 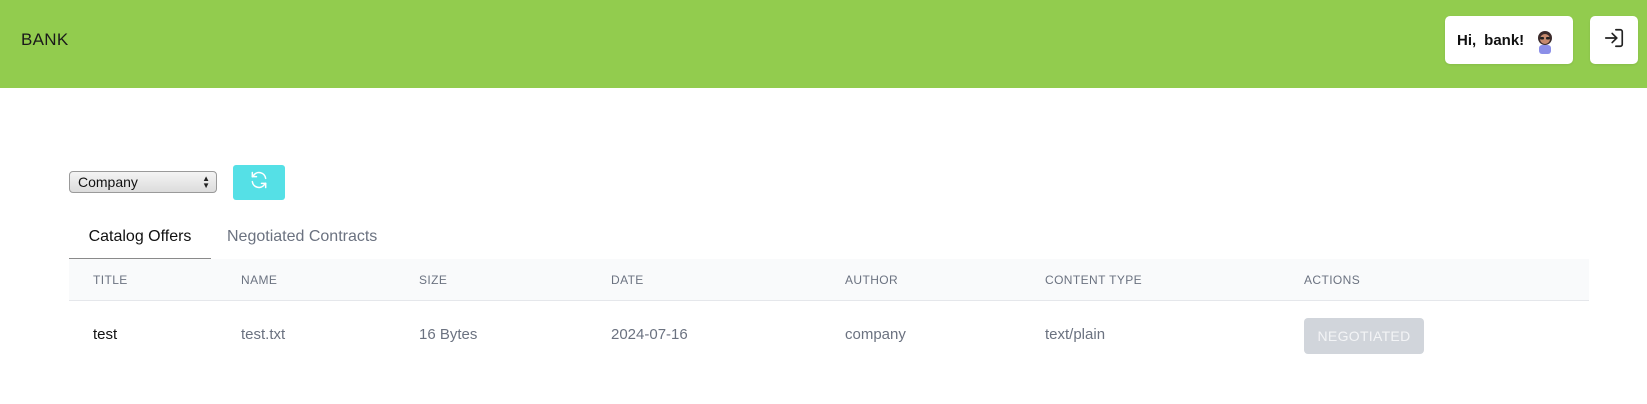 I want to click on select-arrows-icon: ▲ ▼, so click(x=206, y=182).